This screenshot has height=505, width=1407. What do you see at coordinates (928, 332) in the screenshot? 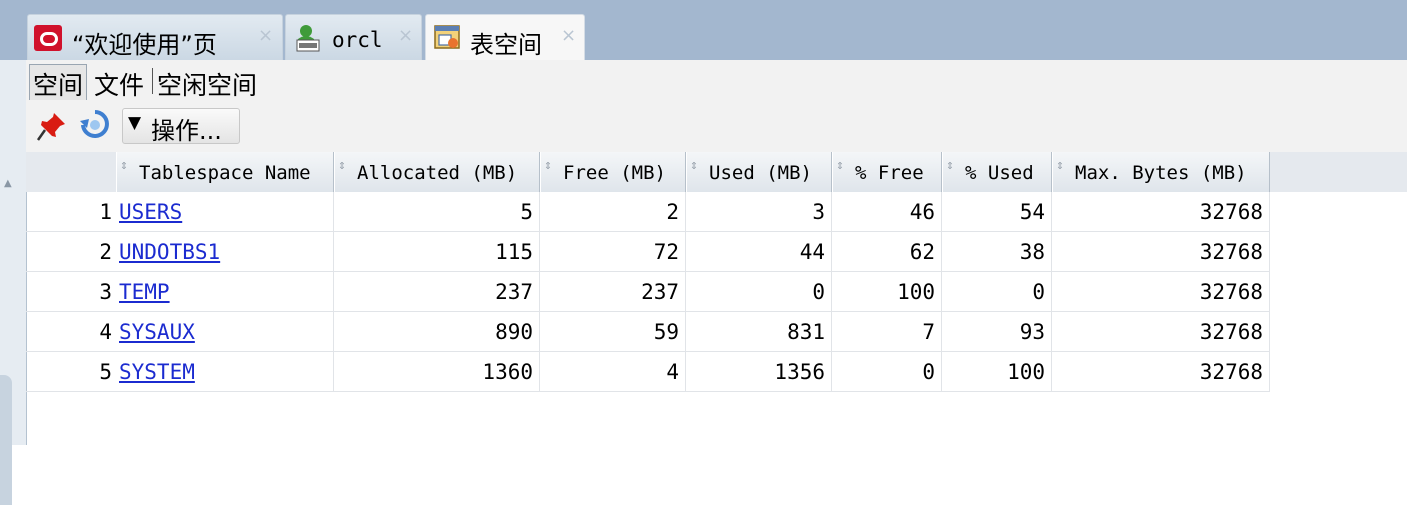
I see `pct-free-value: 7` at bounding box center [928, 332].